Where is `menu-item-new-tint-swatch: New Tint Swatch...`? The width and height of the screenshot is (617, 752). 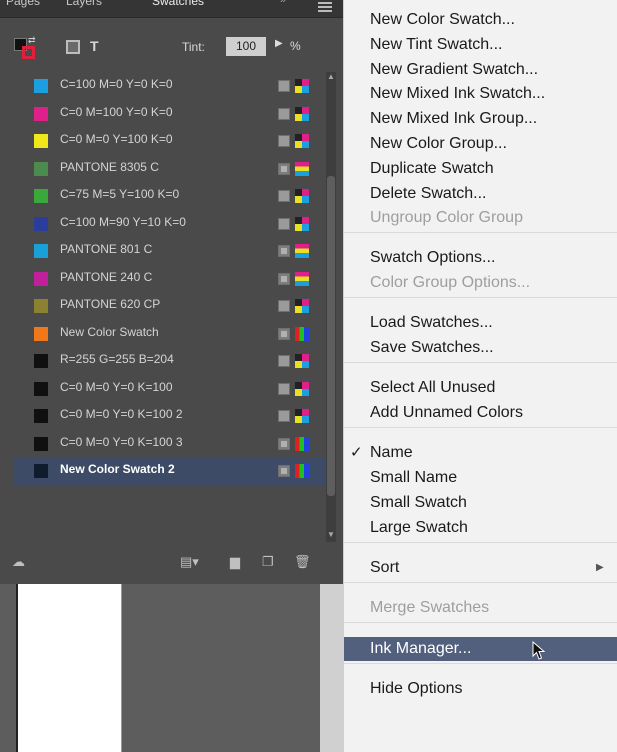 menu-item-new-tint-swatch: New Tint Swatch... is located at coordinates (480, 45).